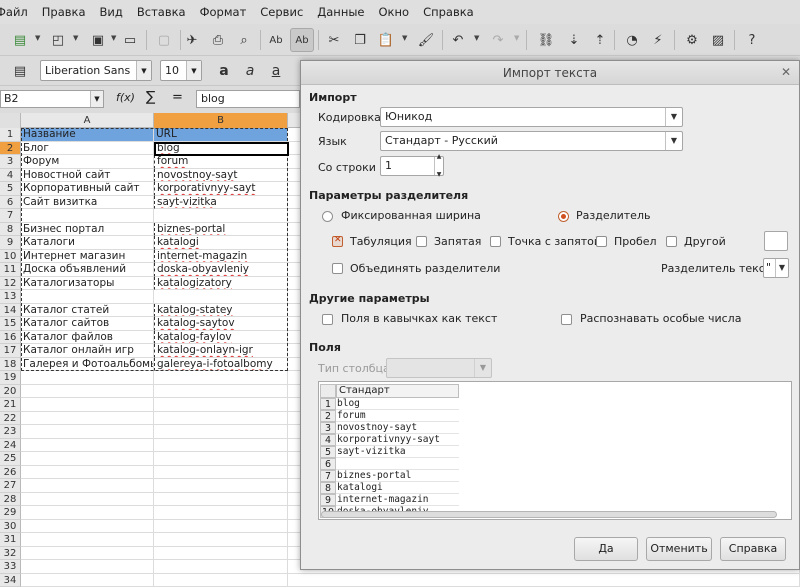 The height and width of the screenshot is (588, 800). What do you see at coordinates (10, 189) in the screenshot?
I see `row-header: 5` at bounding box center [10, 189].